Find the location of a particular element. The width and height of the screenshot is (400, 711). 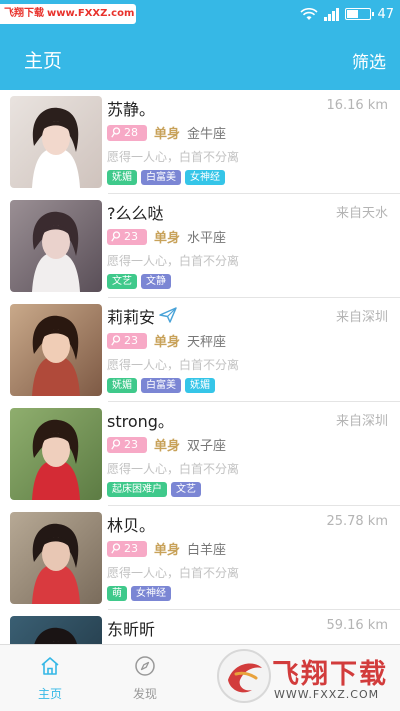

user-name: 苏静。 is located at coordinates (131, 109).